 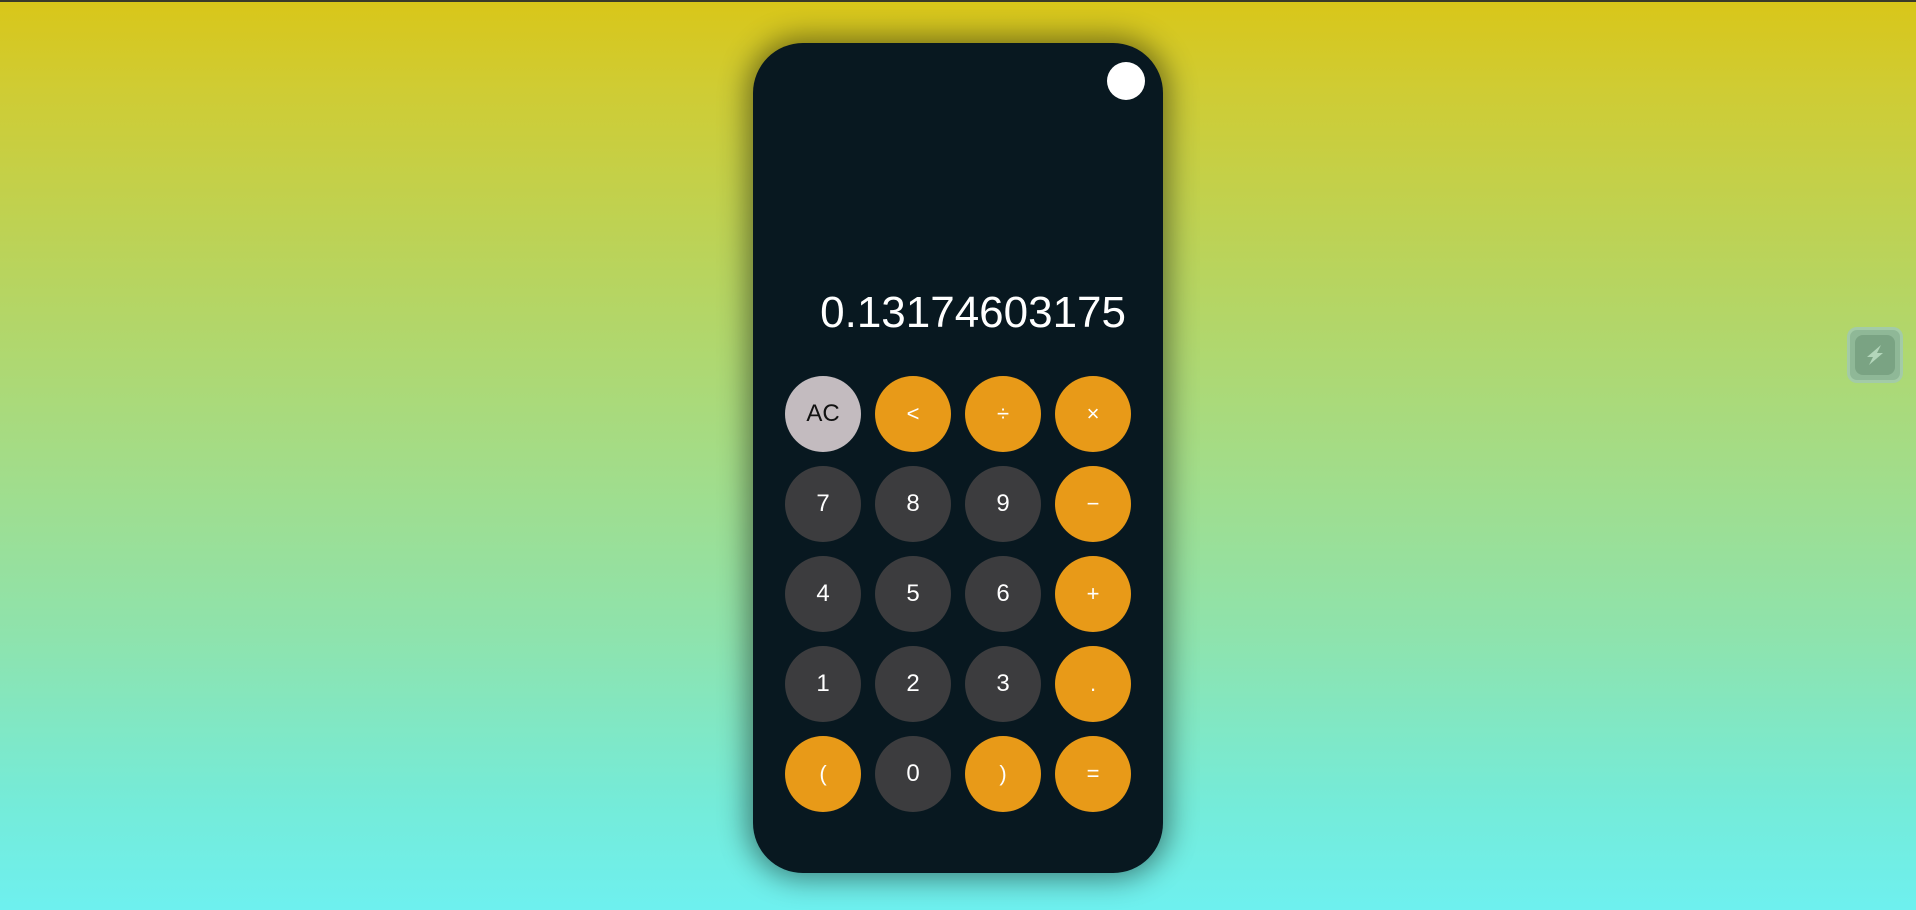 What do you see at coordinates (913, 414) in the screenshot?
I see `backspace-button: <` at bounding box center [913, 414].